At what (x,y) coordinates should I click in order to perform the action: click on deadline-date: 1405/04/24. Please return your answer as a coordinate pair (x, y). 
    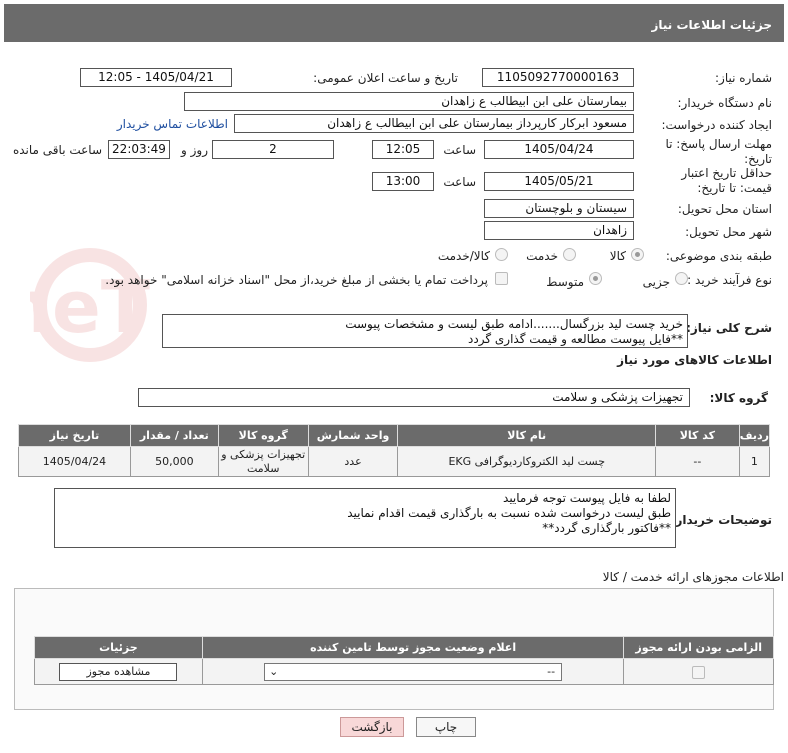
    Looking at the image, I should click on (559, 149).